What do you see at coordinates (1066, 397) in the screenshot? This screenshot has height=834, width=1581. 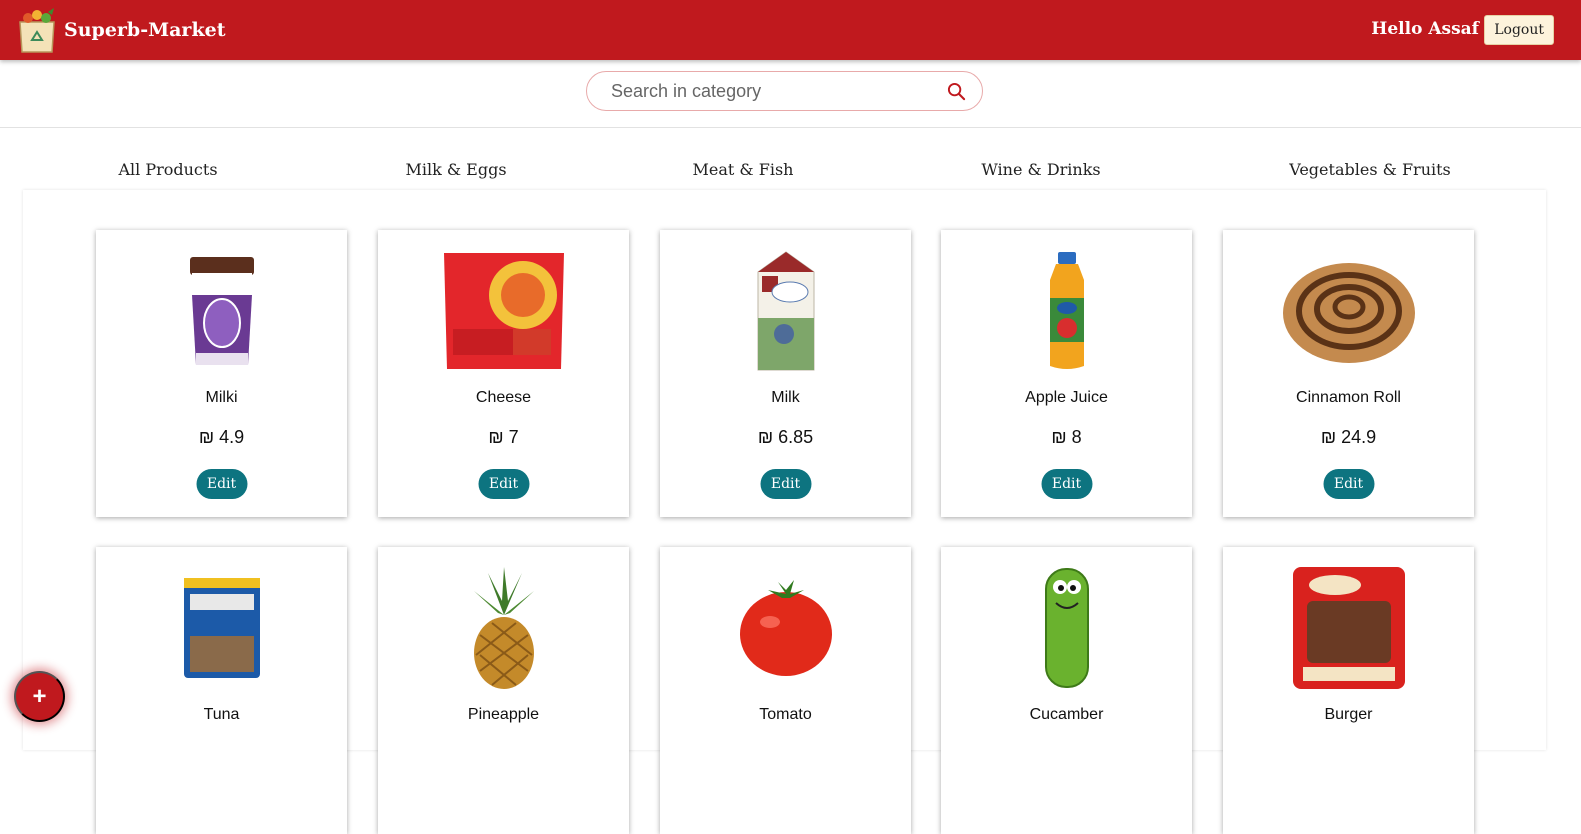 I see `product-name: Apple Juice` at bounding box center [1066, 397].